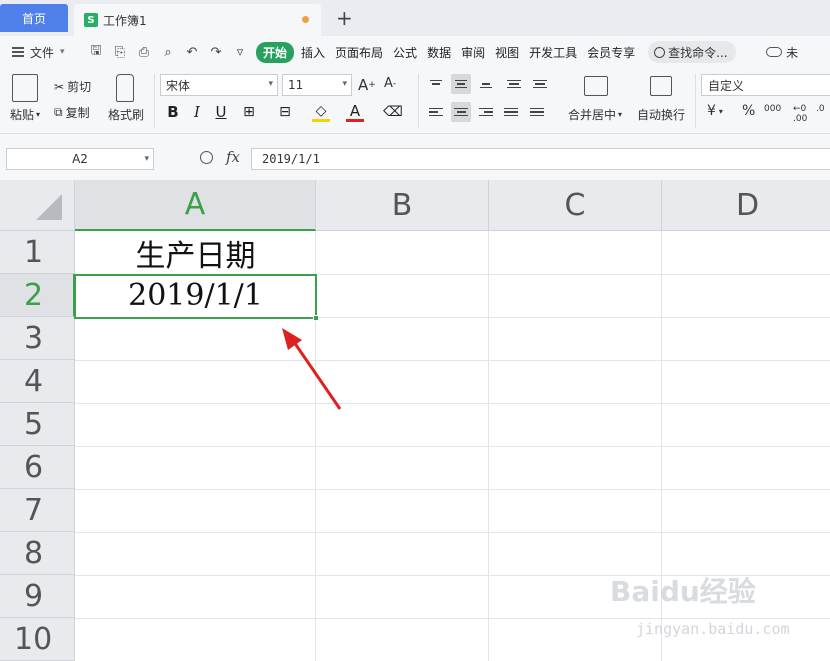 This screenshot has width=830, height=661. I want to click on hamburger-icon, so click(18, 52).